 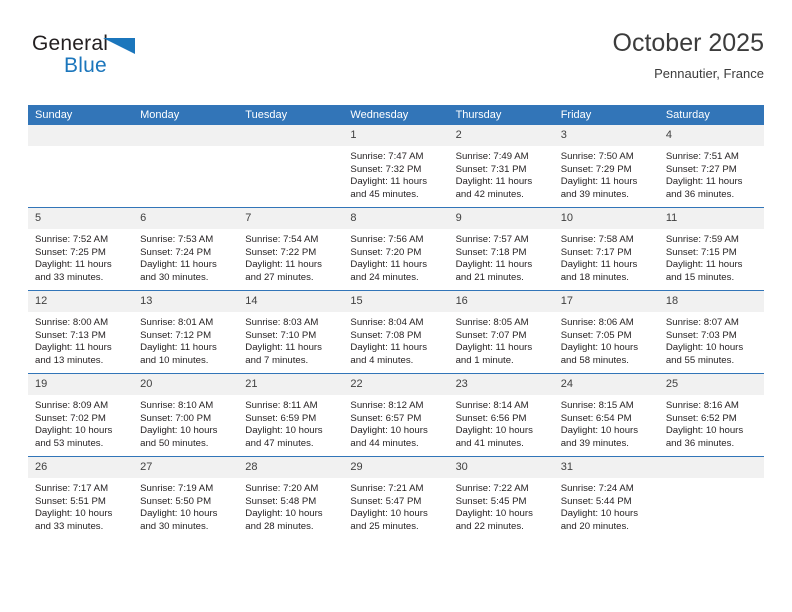 I want to click on sunrise-text: Sunrise: 8:04 AM, so click(x=387, y=322).